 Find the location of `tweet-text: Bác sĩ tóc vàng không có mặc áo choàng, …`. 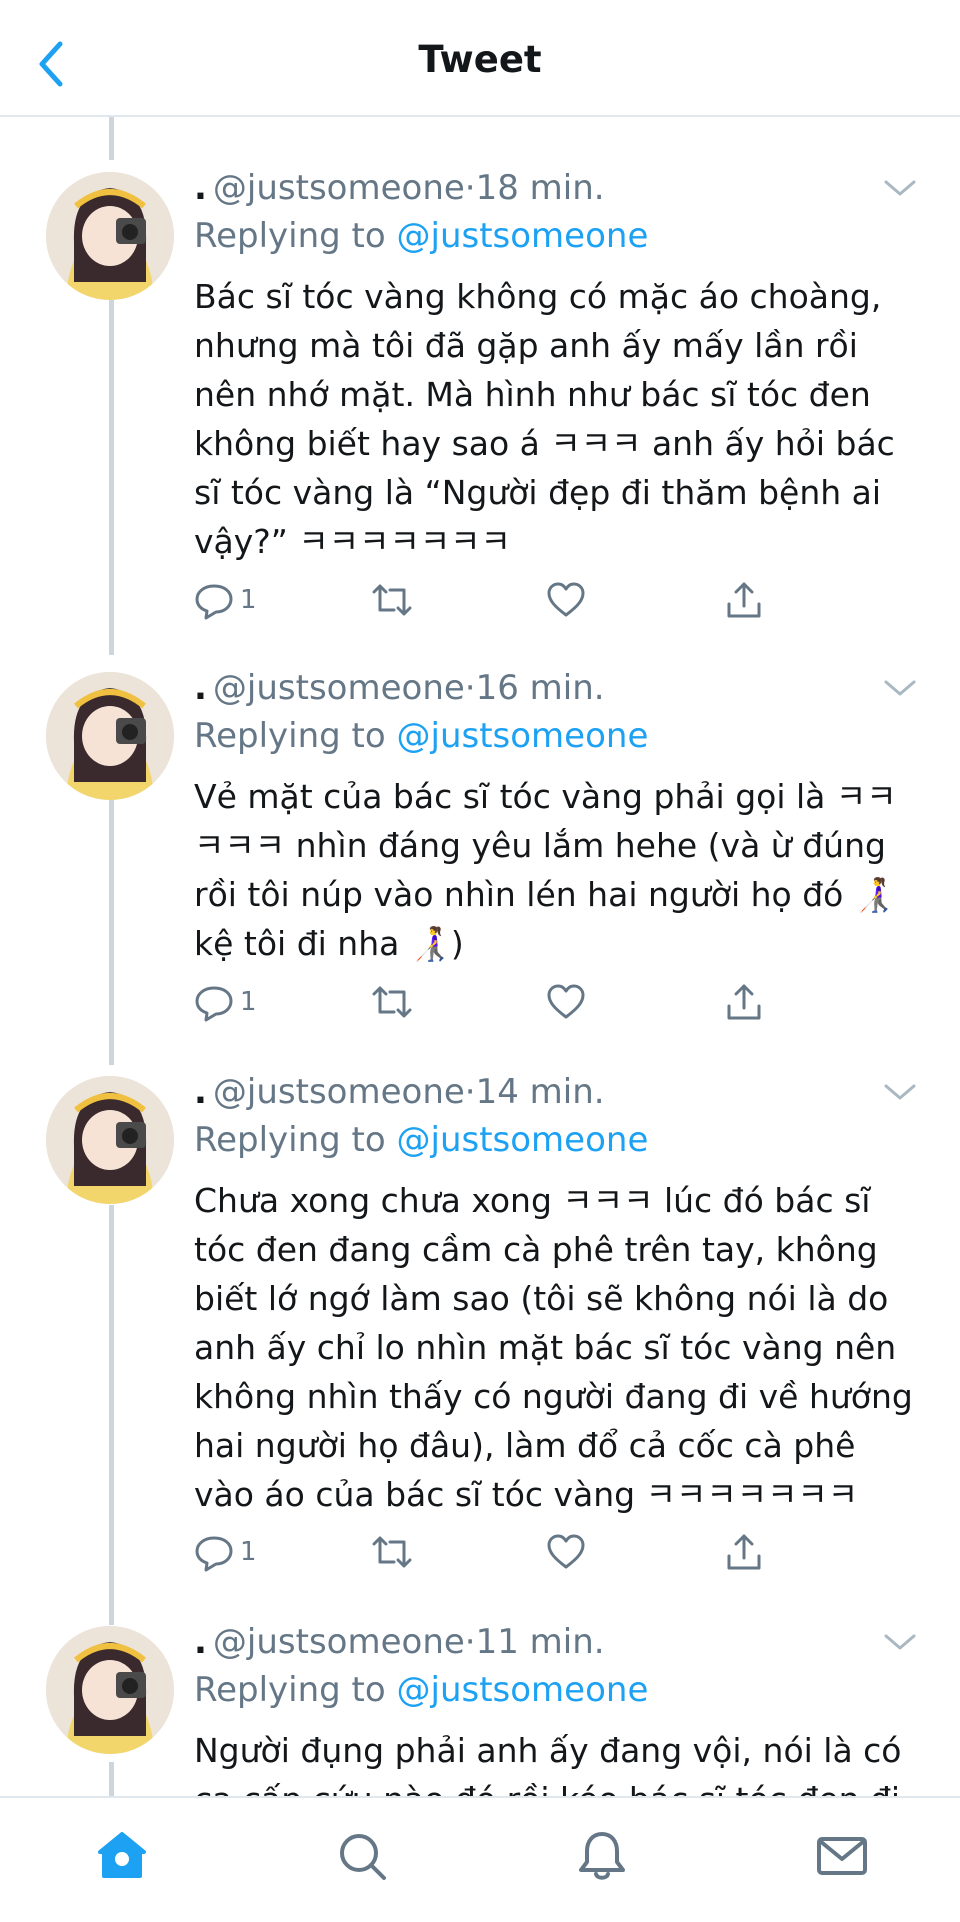

tweet-text: Bác sĩ tóc vàng không có mặc áo choàng, … is located at coordinates (544, 419).